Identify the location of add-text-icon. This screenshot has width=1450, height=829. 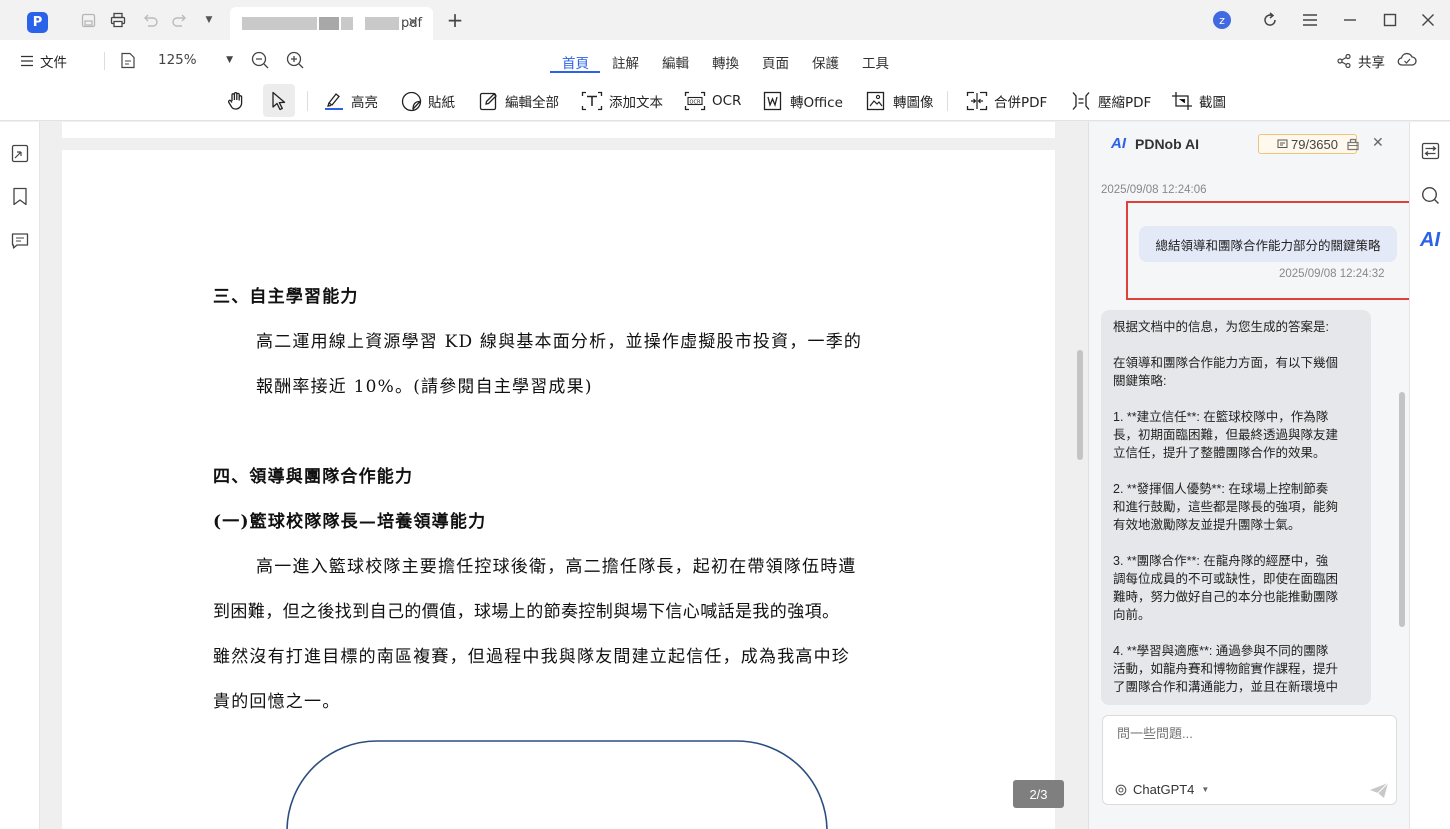
(592, 101).